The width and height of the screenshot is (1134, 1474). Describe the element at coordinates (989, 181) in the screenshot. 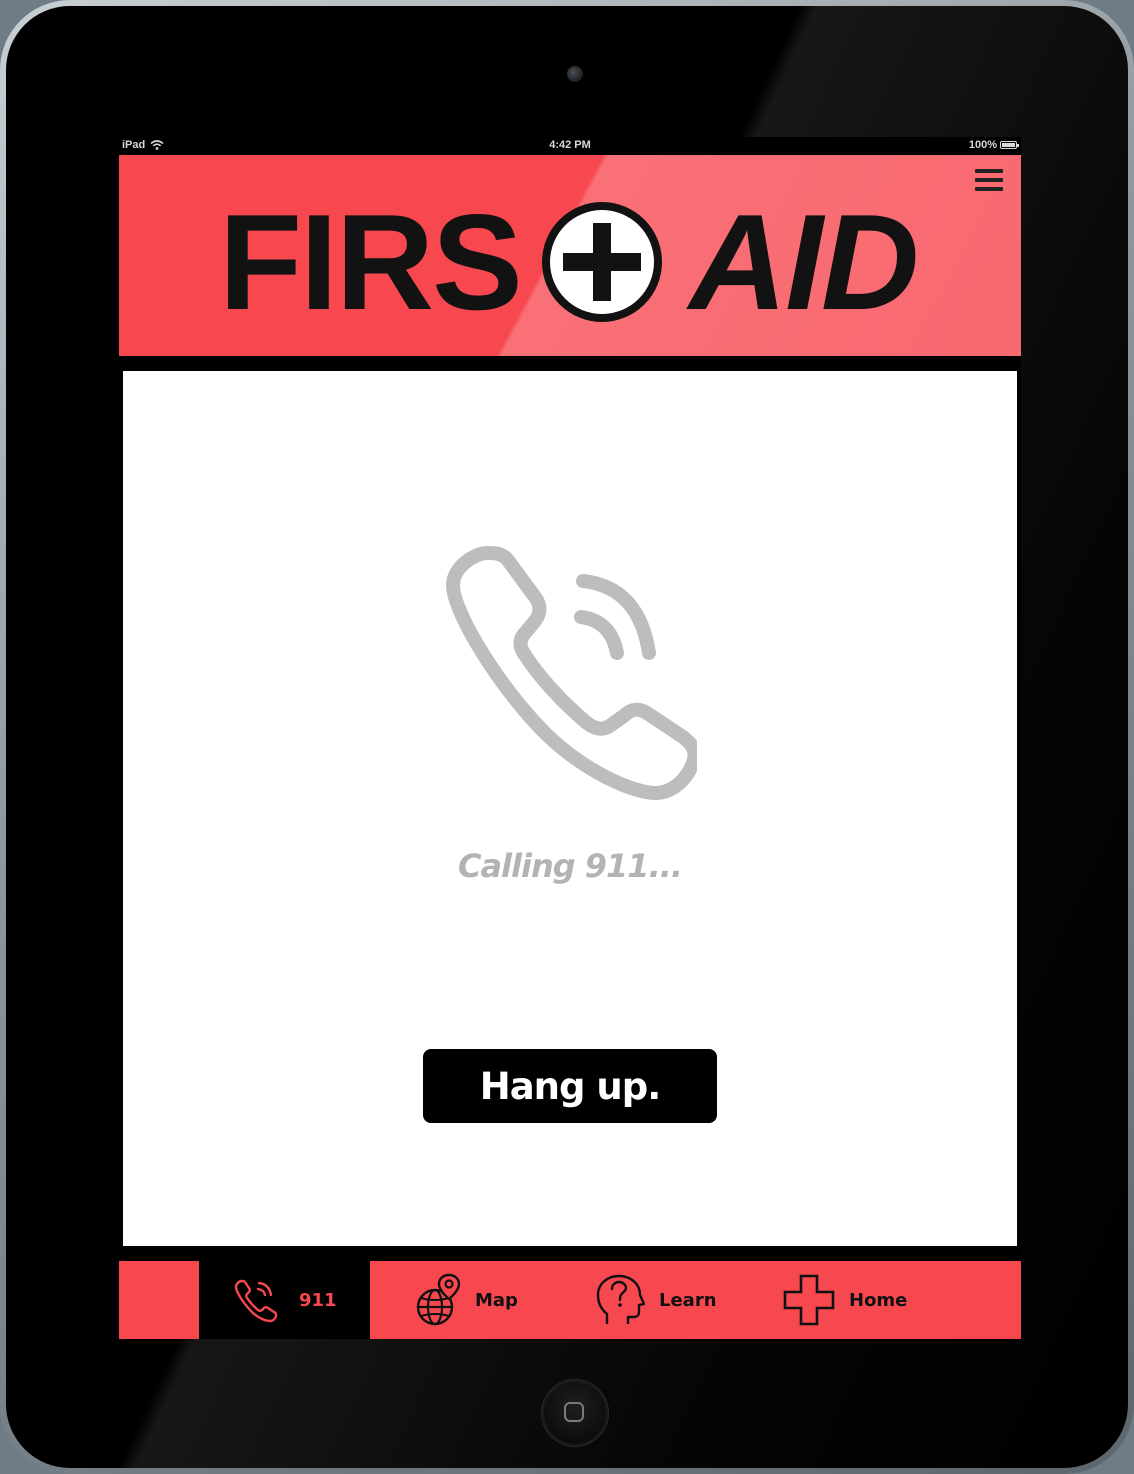

I see `hamburger-menu-icon` at that location.